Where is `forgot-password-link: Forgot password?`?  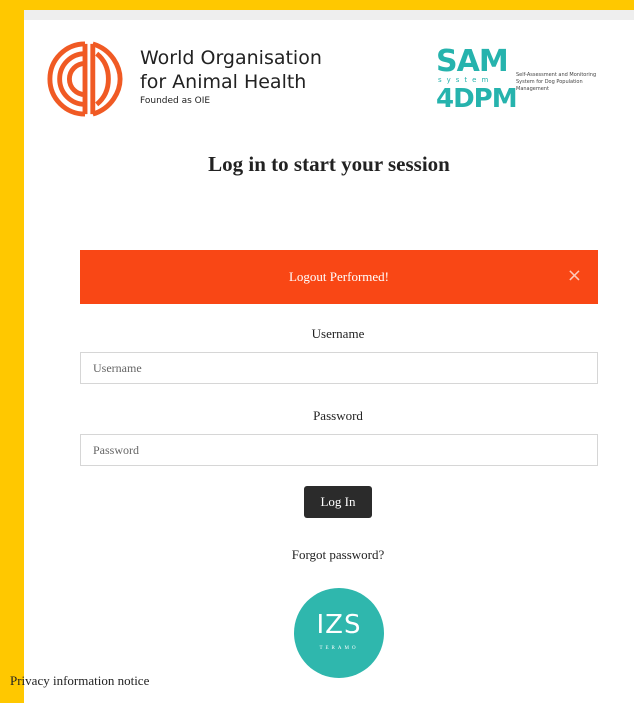 forgot-password-link: Forgot password? is located at coordinates (329, 555).